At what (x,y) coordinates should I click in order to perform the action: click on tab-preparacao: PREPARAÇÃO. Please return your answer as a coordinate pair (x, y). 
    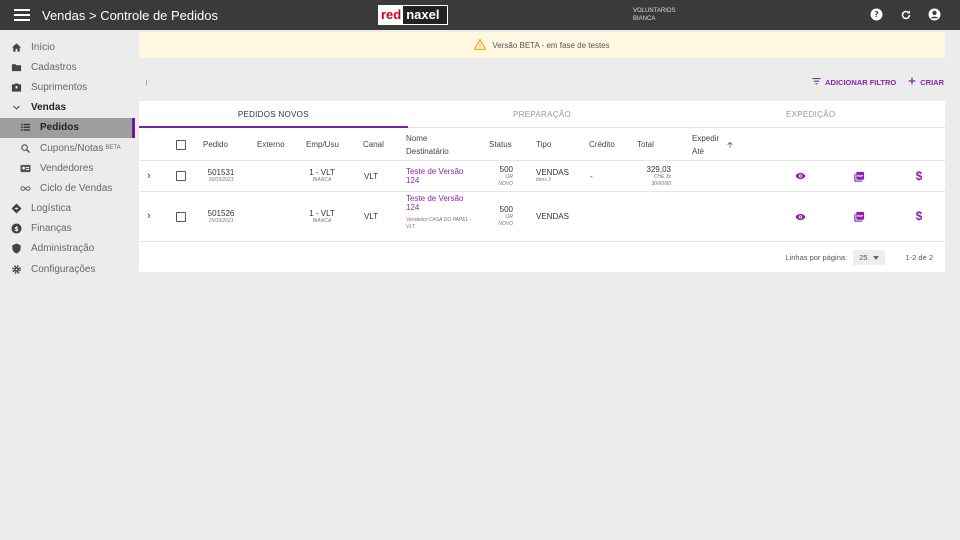
    Looking at the image, I should click on (542, 114).